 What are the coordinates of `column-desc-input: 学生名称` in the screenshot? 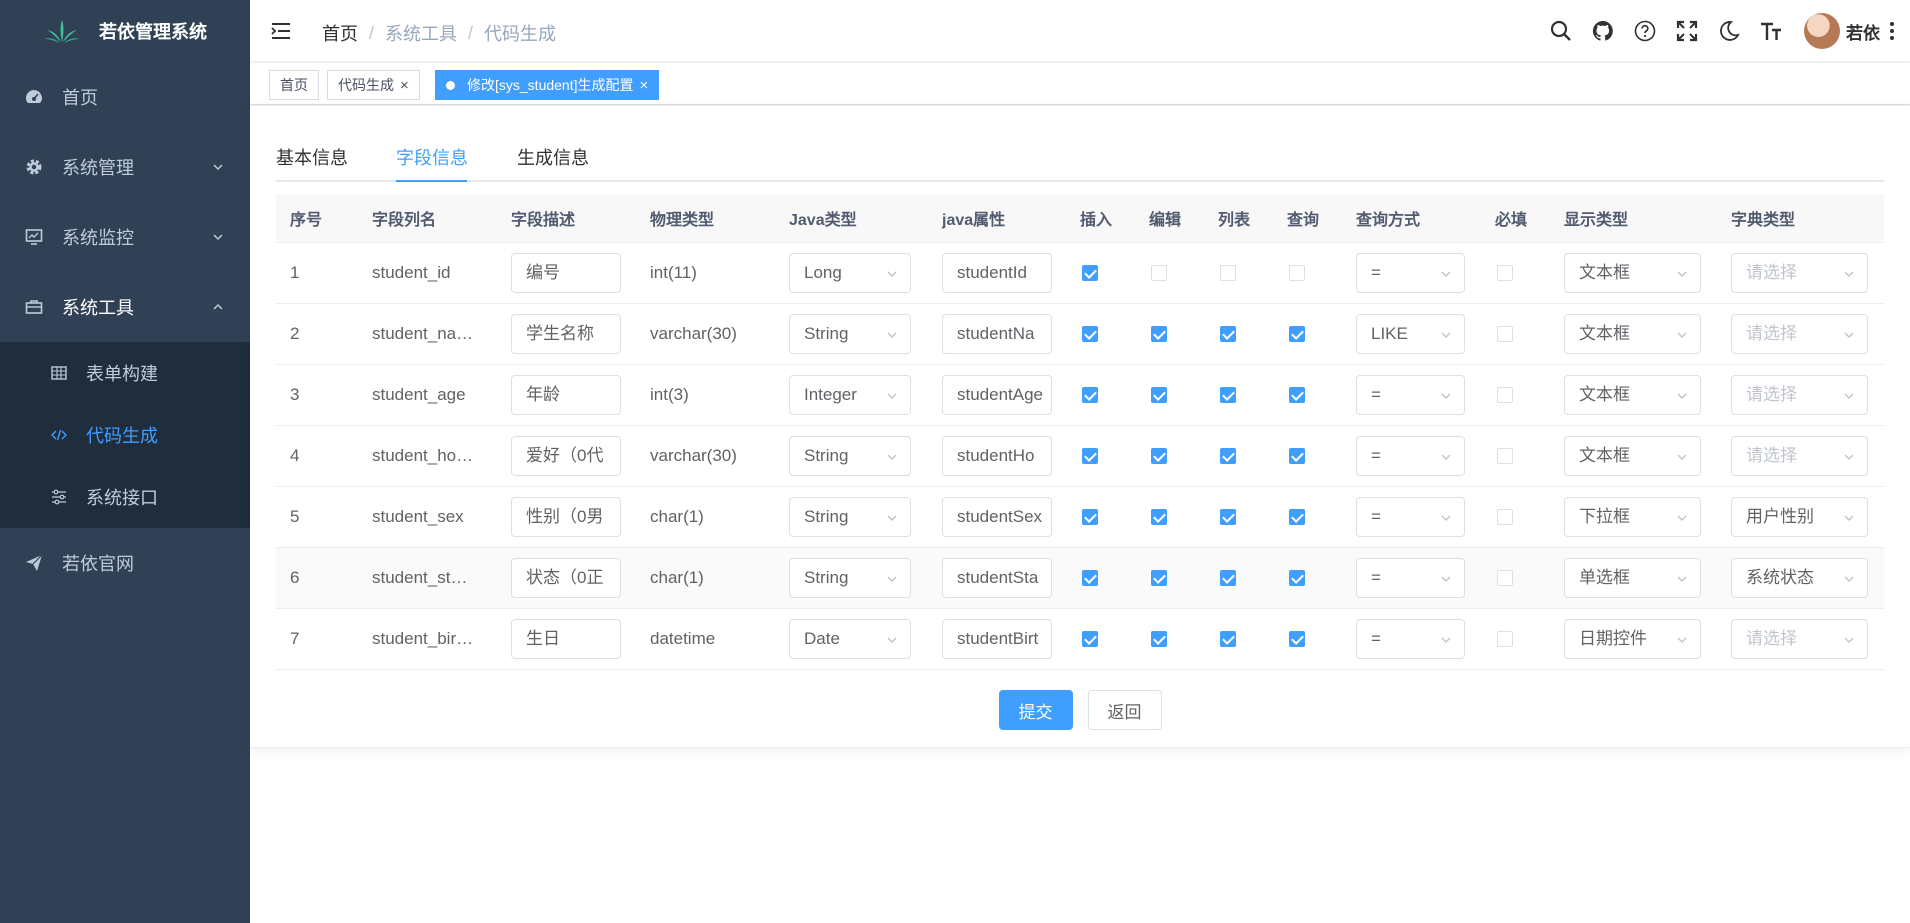 It's located at (566, 334).